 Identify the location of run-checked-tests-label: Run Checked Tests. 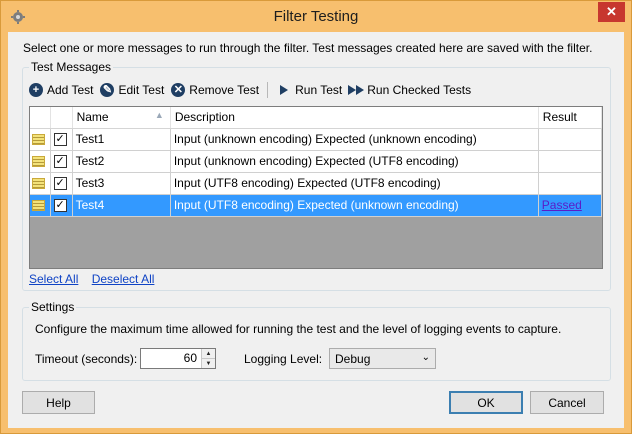
(419, 90).